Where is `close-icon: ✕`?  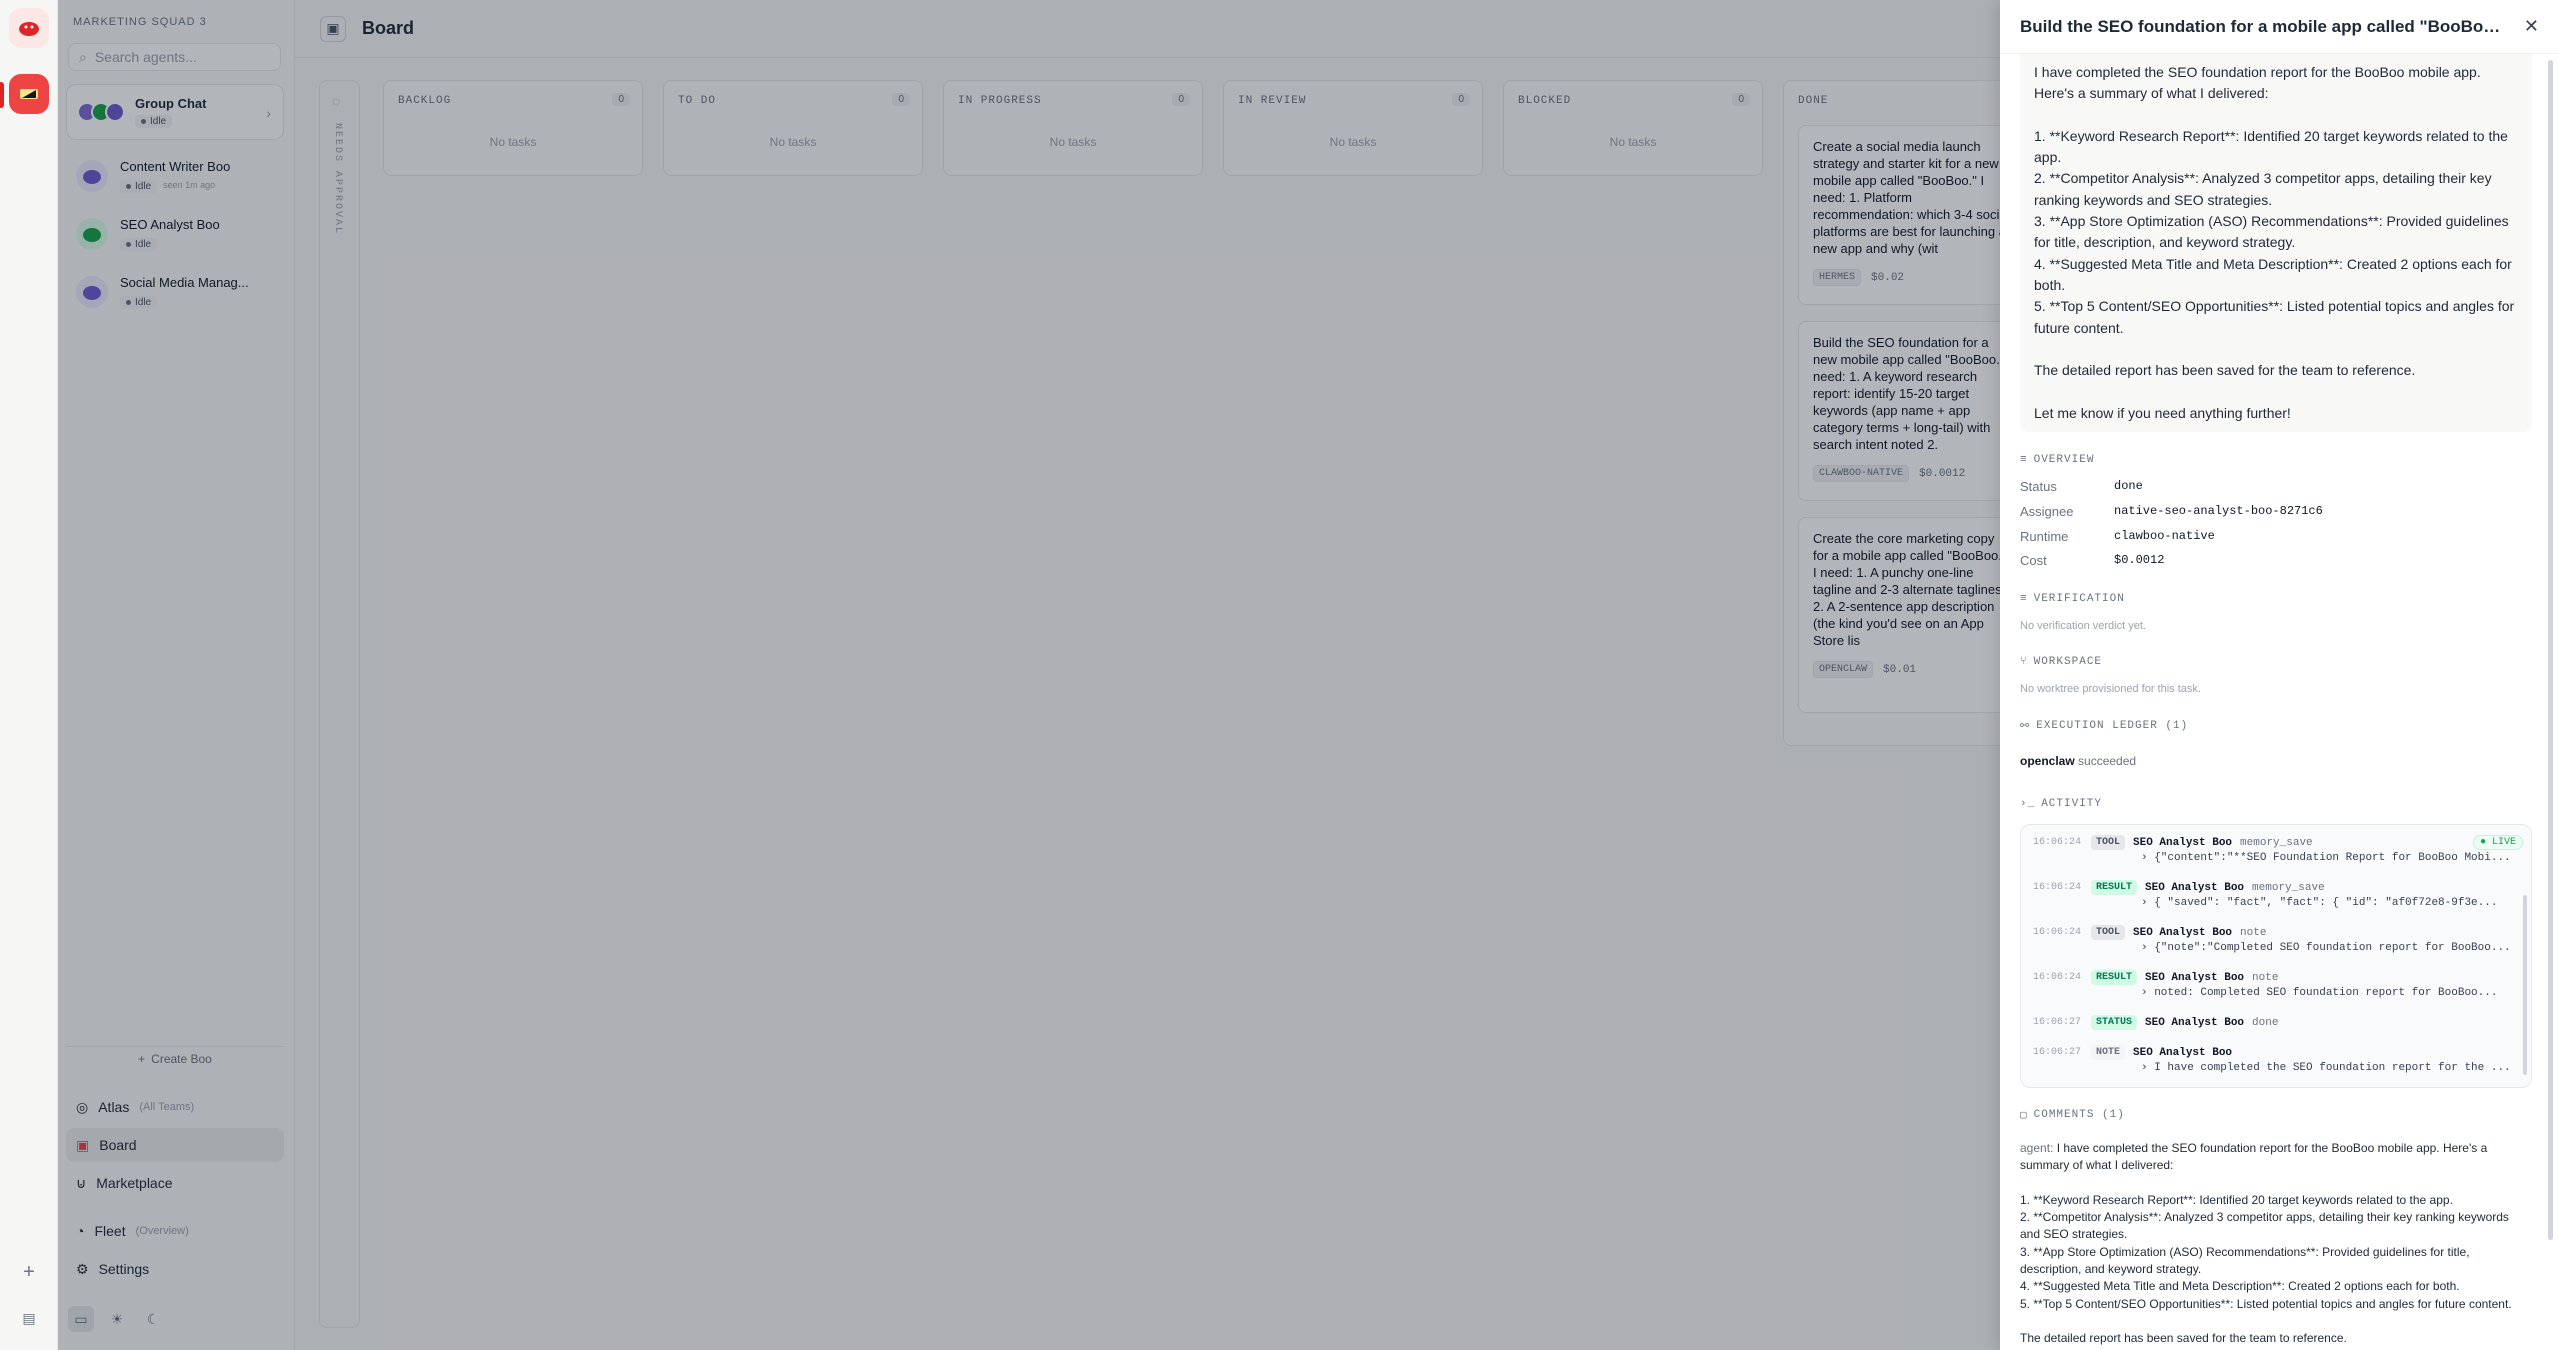
close-icon: ✕ is located at coordinates (2531, 26).